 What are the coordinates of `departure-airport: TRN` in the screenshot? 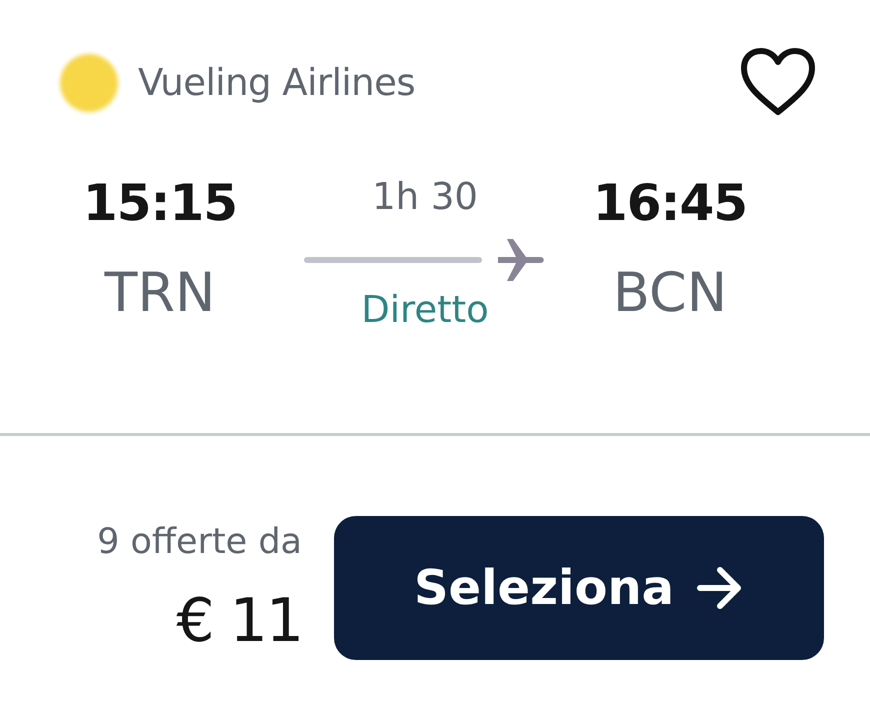 It's located at (159, 293).